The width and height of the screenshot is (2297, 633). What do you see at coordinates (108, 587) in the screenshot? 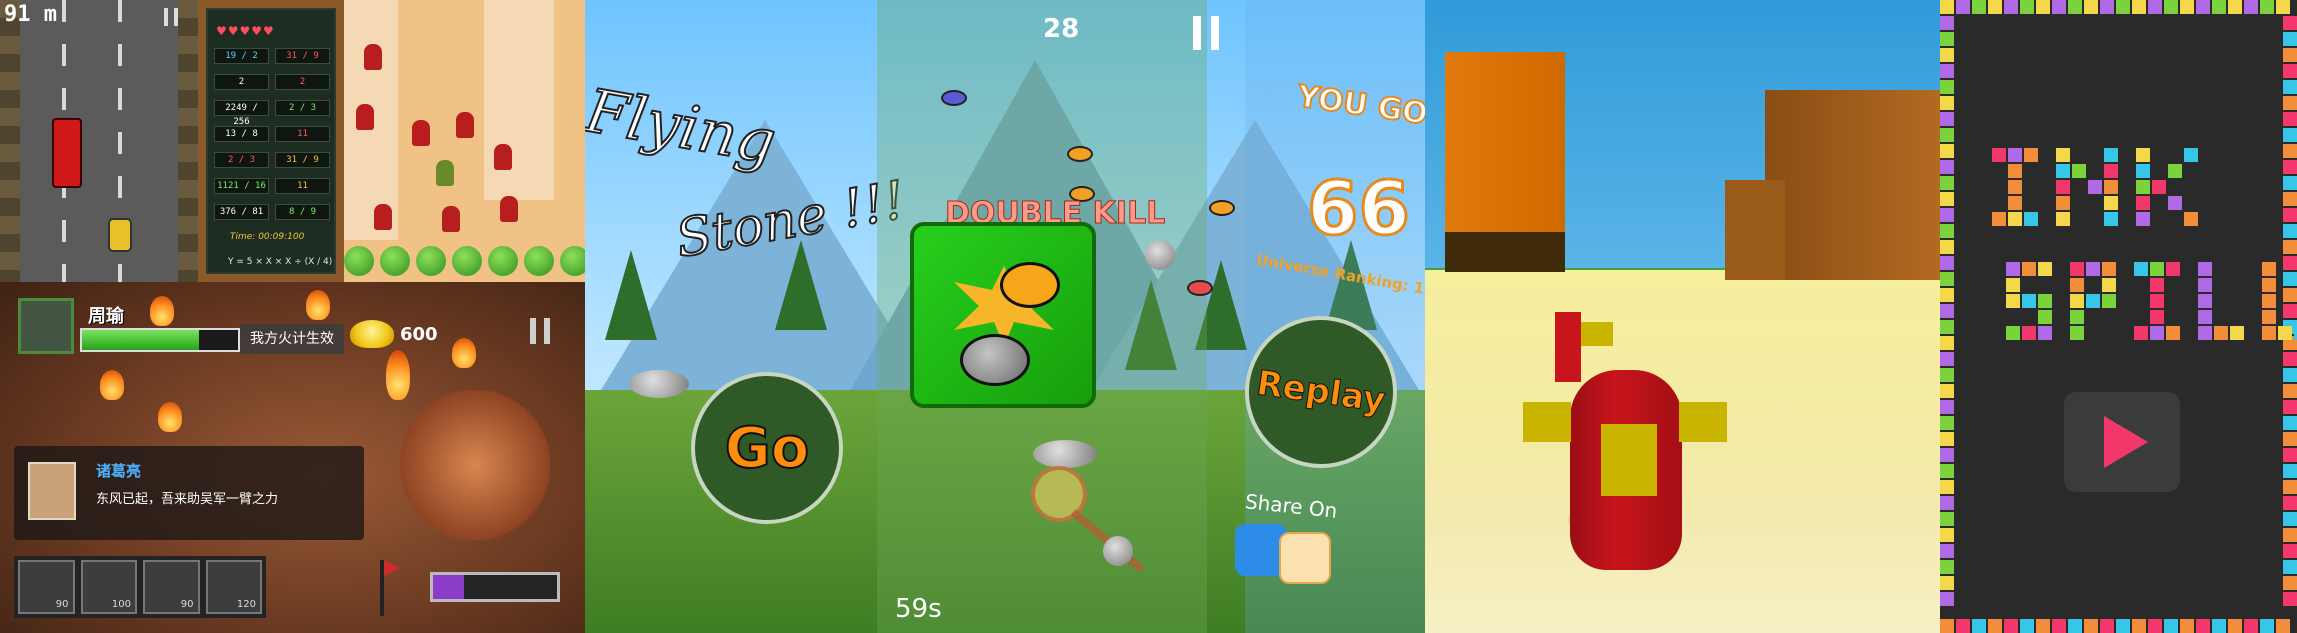
I see `skill-slot: 100` at bounding box center [108, 587].